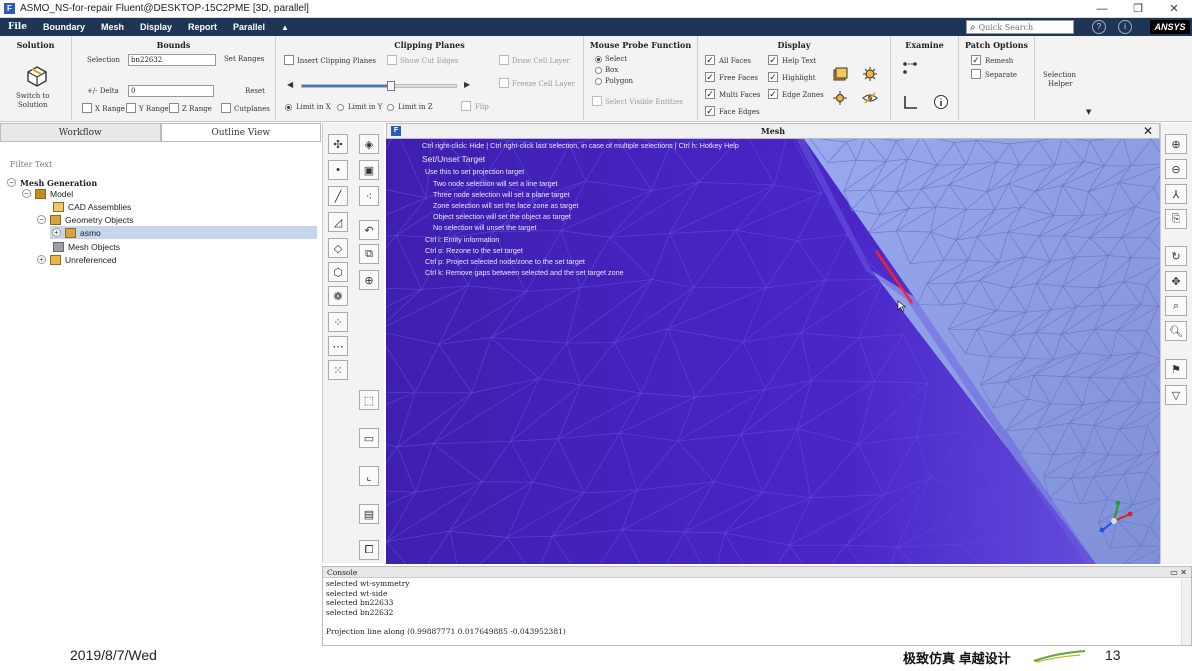 The width and height of the screenshot is (1192, 671). What do you see at coordinates (288, 107) in the screenshot?
I see `limit-x-radio` at bounding box center [288, 107].